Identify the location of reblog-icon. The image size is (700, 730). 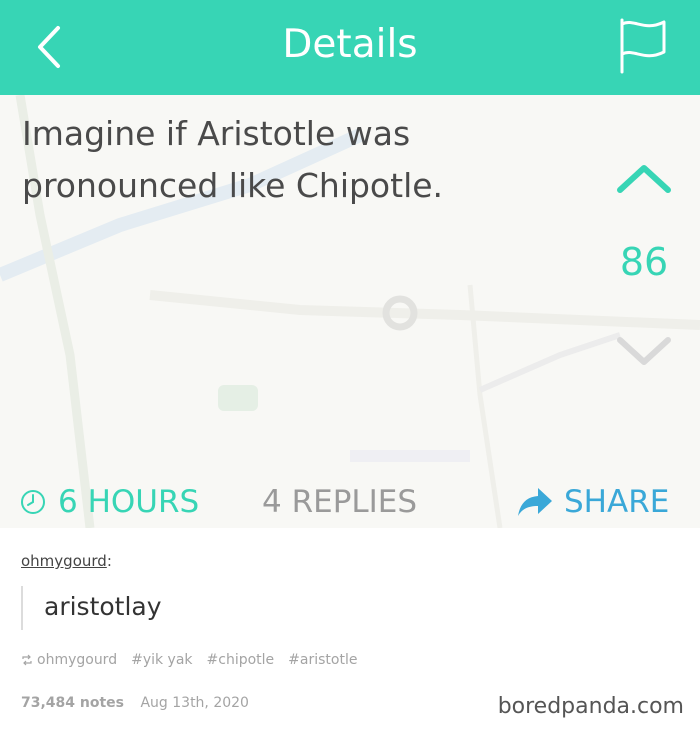
(27, 660).